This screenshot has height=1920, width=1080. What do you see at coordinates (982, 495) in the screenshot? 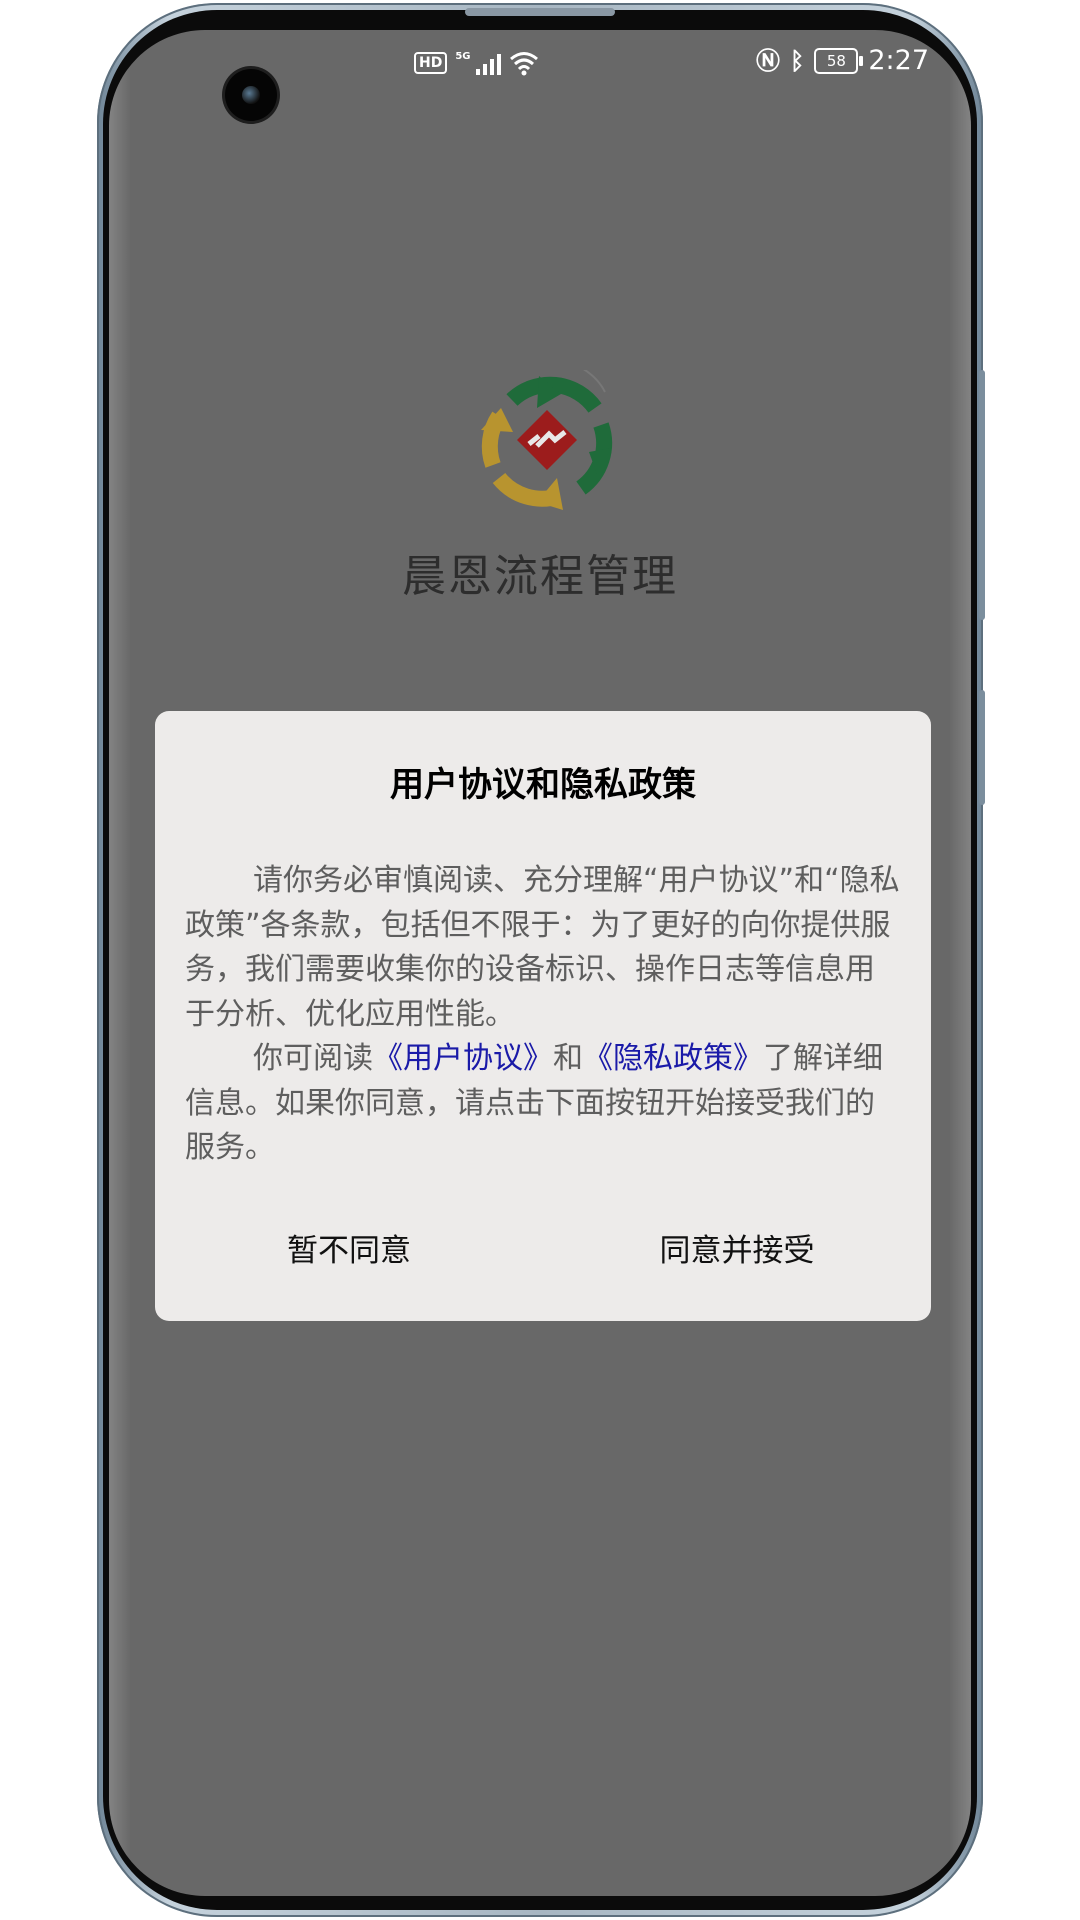
I see `volume-button` at bounding box center [982, 495].